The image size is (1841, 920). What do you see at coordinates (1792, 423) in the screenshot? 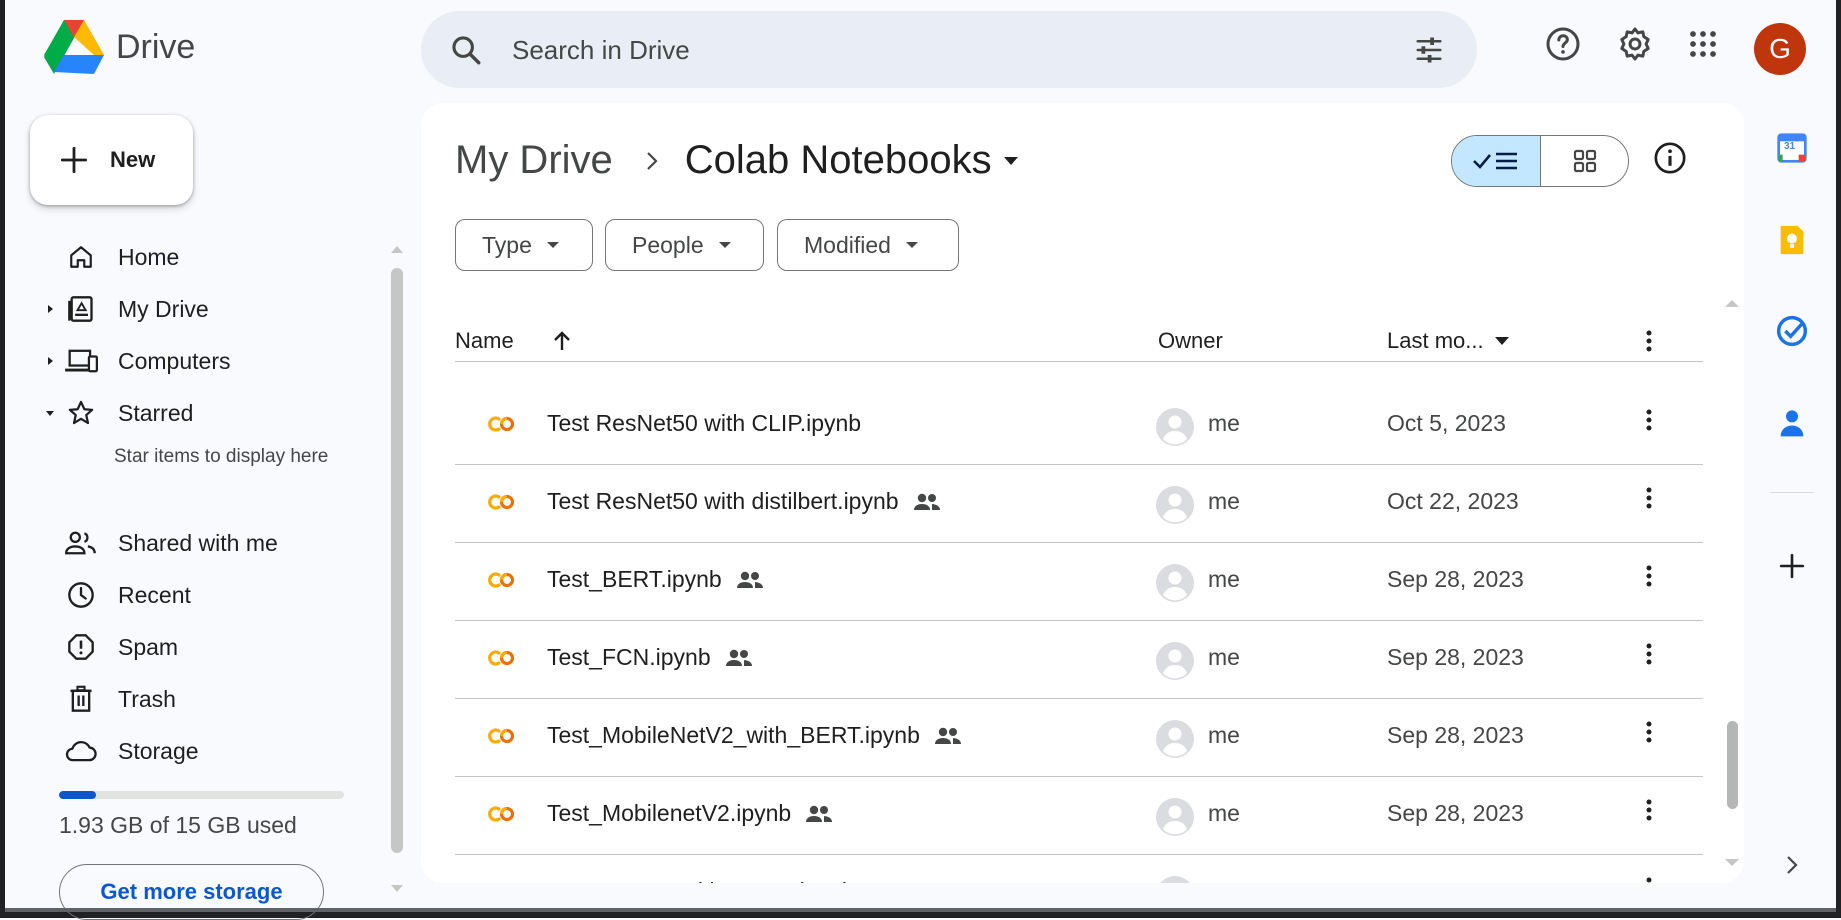
I see `contacts-icon` at bounding box center [1792, 423].